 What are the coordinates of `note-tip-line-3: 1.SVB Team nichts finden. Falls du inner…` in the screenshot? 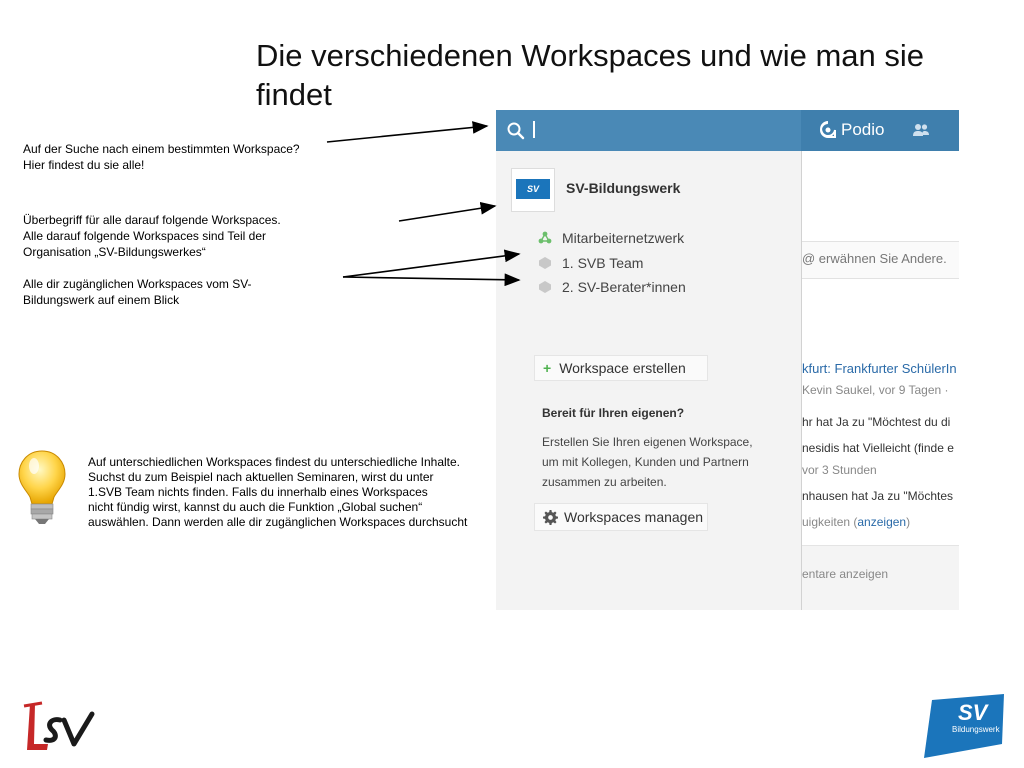 It's located at (258, 492).